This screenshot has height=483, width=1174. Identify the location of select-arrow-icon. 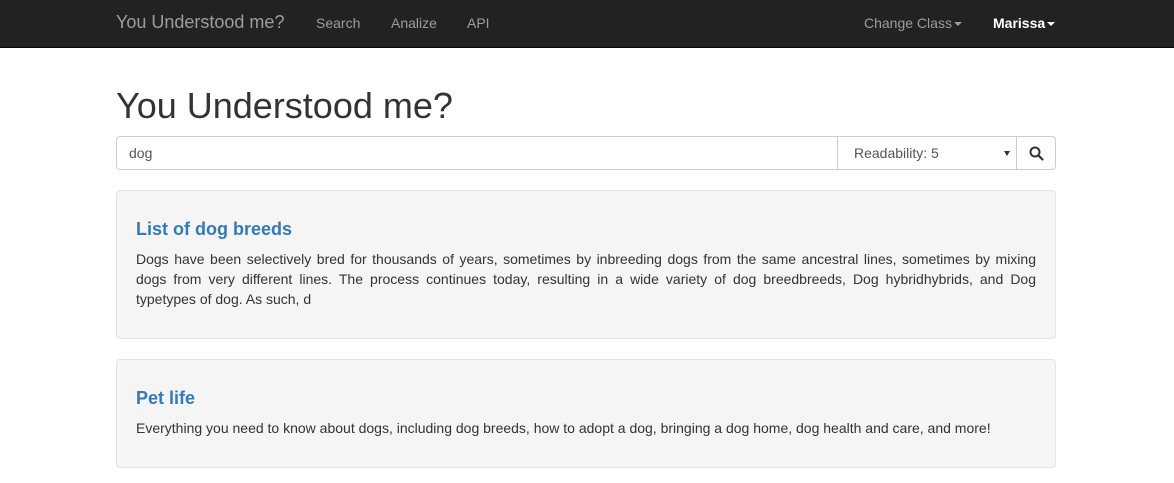
(1007, 153).